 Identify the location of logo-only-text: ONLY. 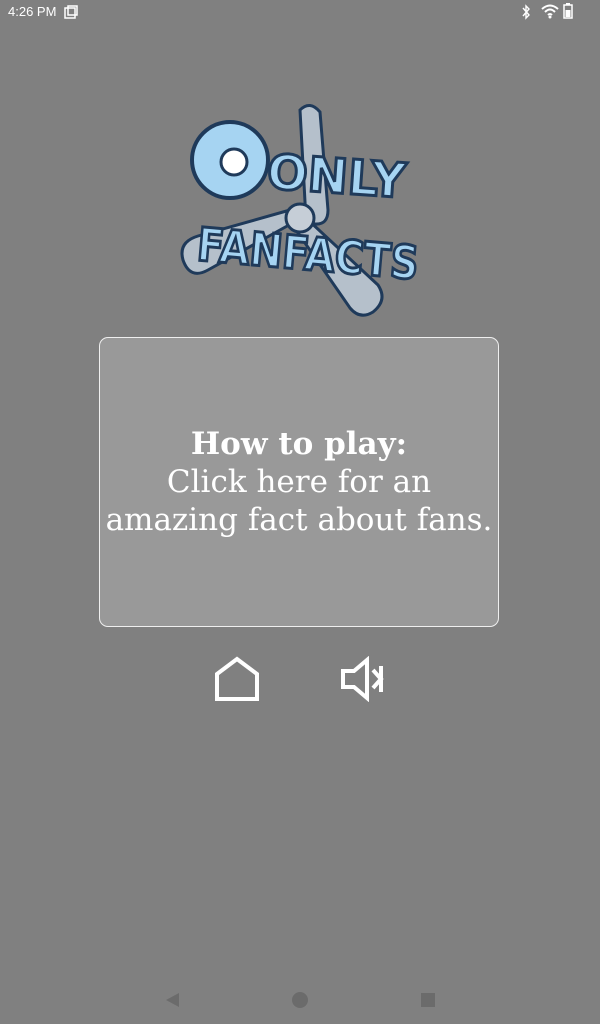
(337, 177).